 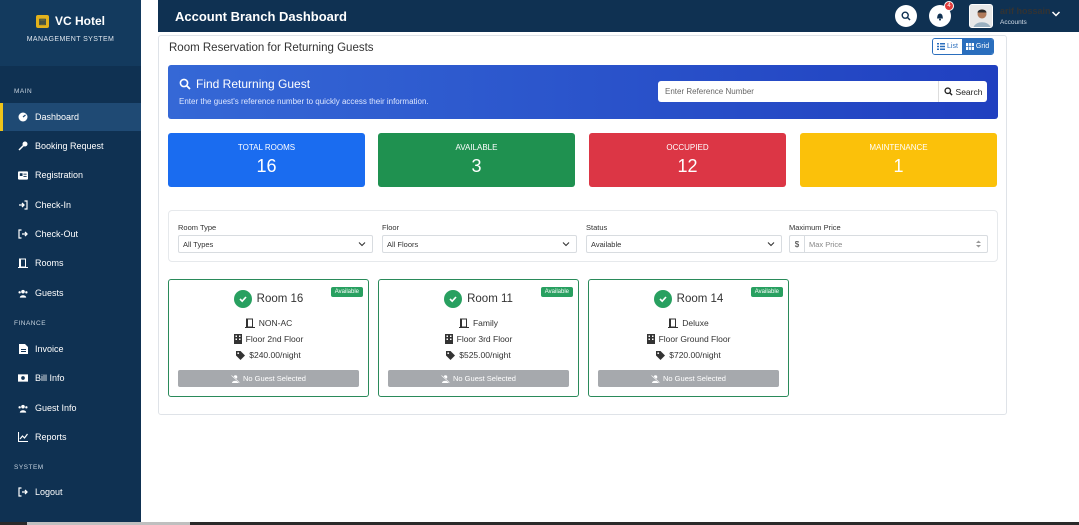 What do you see at coordinates (969, 91) in the screenshot?
I see `search-button-label: Search` at bounding box center [969, 91].